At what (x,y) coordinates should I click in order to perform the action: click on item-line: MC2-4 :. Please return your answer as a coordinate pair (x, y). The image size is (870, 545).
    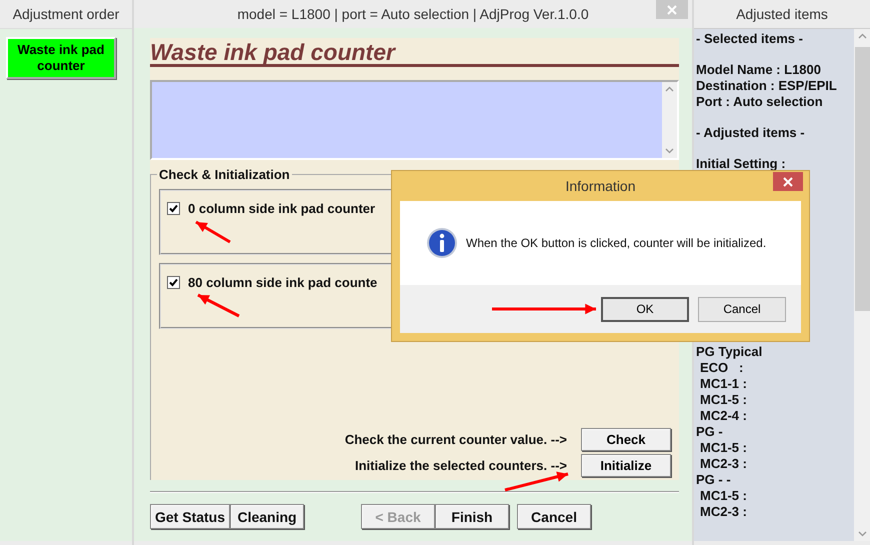
    Looking at the image, I should click on (723, 416).